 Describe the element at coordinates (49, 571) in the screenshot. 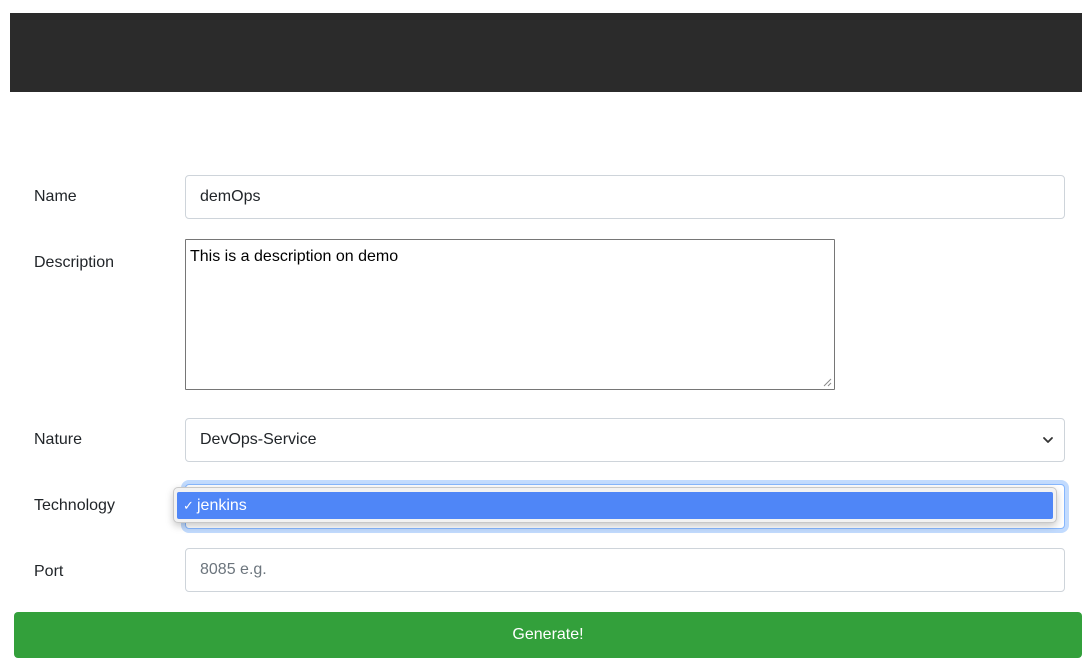

I see `port-label: Port` at that location.